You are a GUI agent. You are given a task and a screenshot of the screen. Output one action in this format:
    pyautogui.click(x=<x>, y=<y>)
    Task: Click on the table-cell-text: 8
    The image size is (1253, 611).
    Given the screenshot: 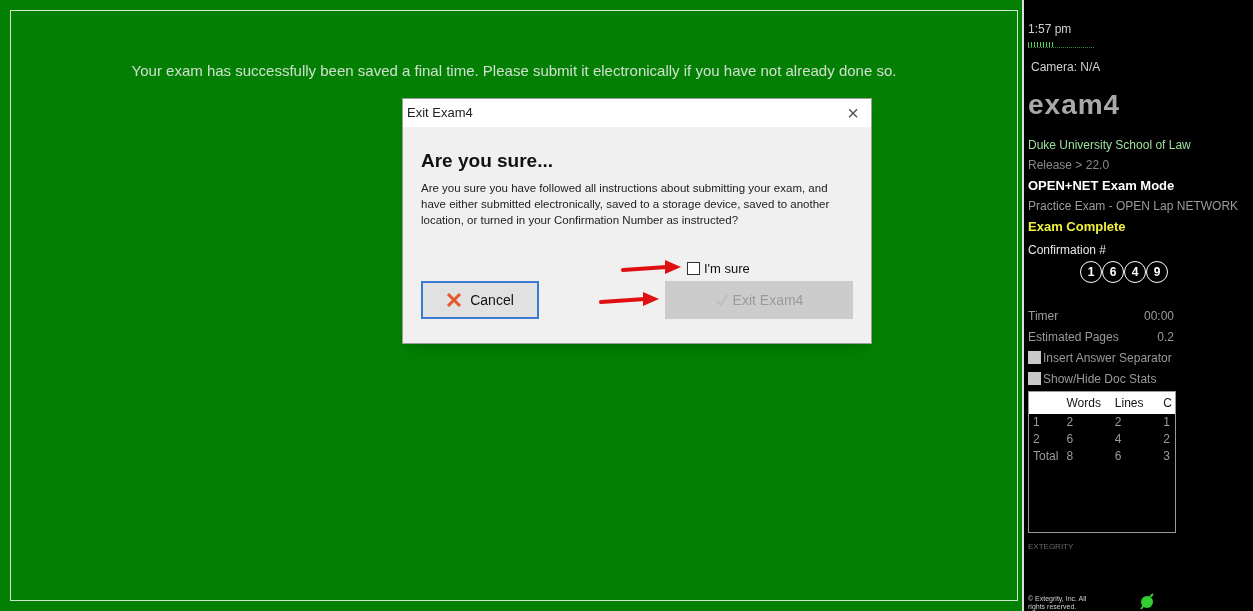 What is the action you would take?
    pyautogui.click(x=1070, y=457)
    